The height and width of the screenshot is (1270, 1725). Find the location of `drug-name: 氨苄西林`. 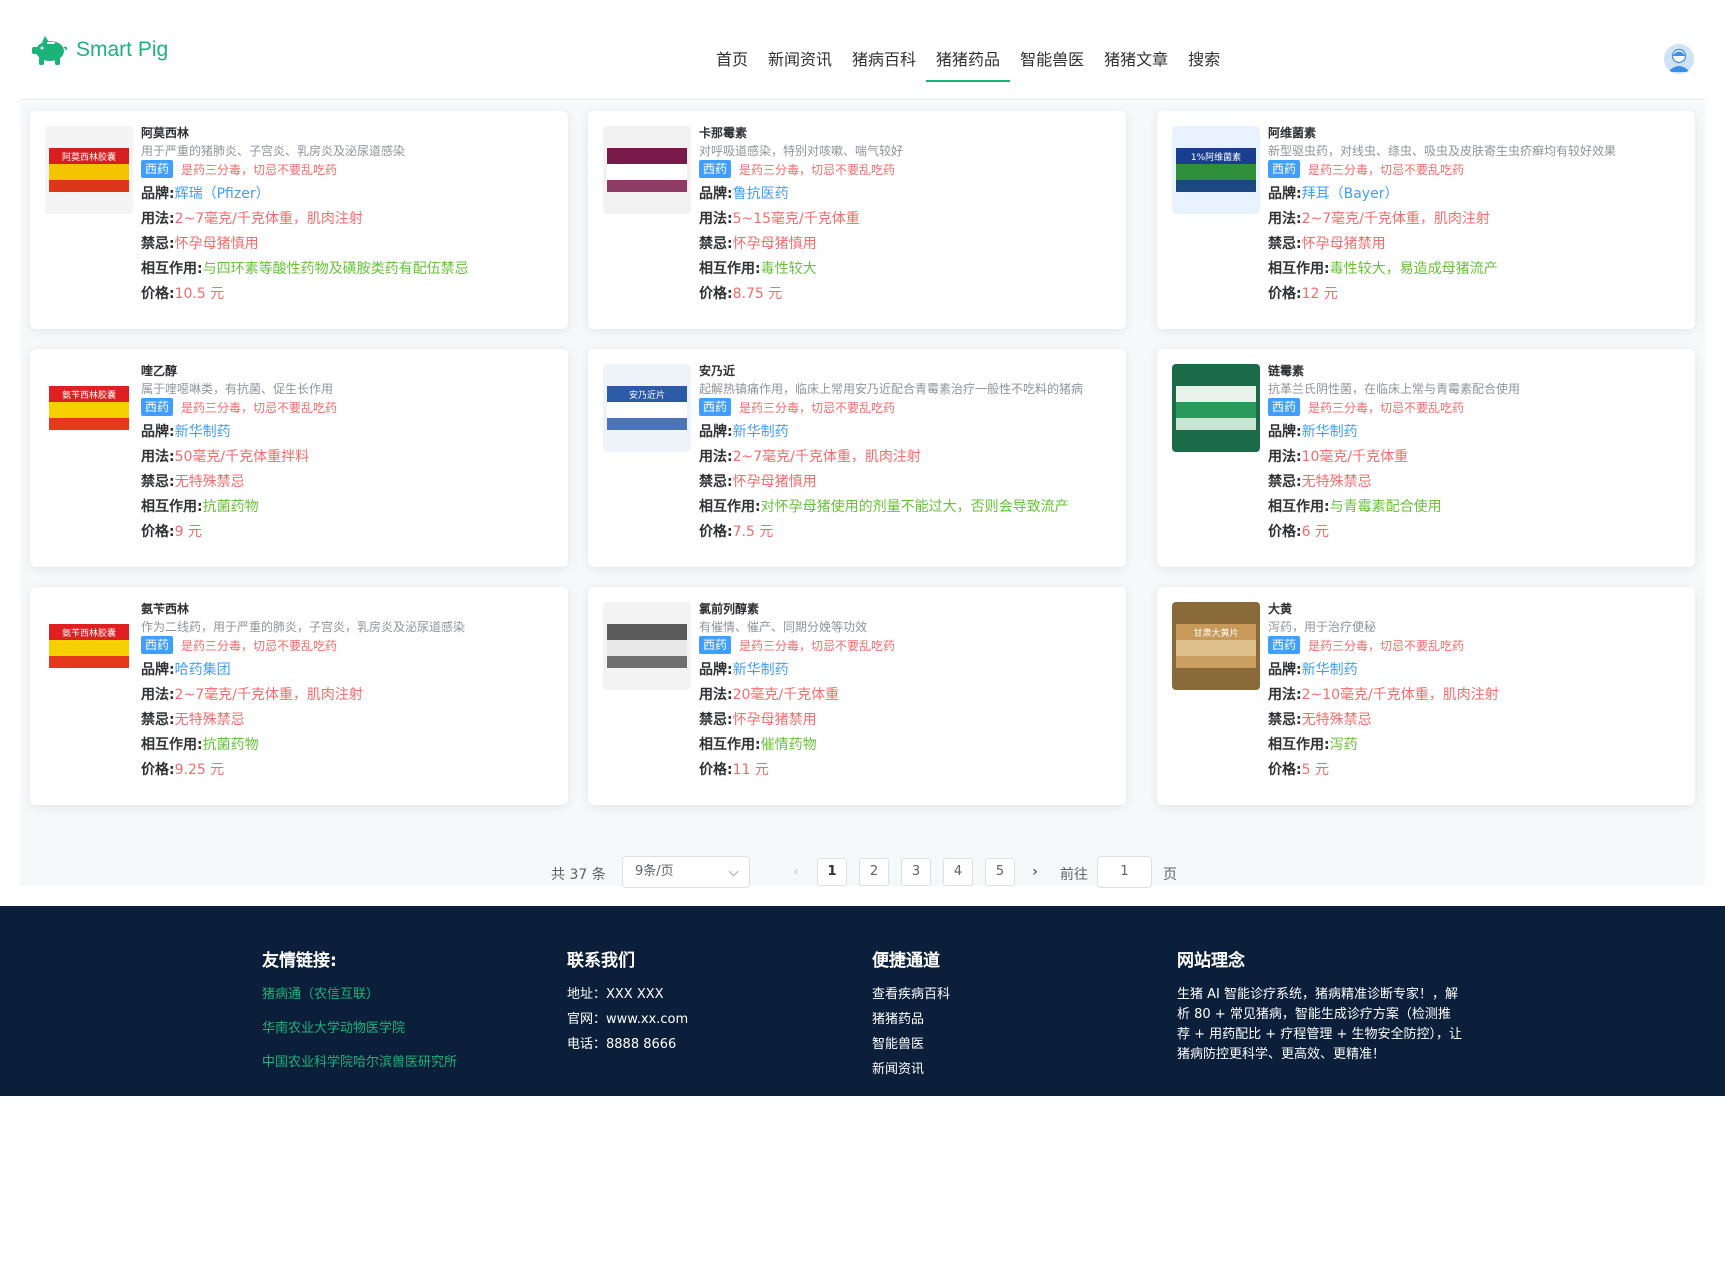

drug-name: 氨苄西林 is located at coordinates (165, 609).